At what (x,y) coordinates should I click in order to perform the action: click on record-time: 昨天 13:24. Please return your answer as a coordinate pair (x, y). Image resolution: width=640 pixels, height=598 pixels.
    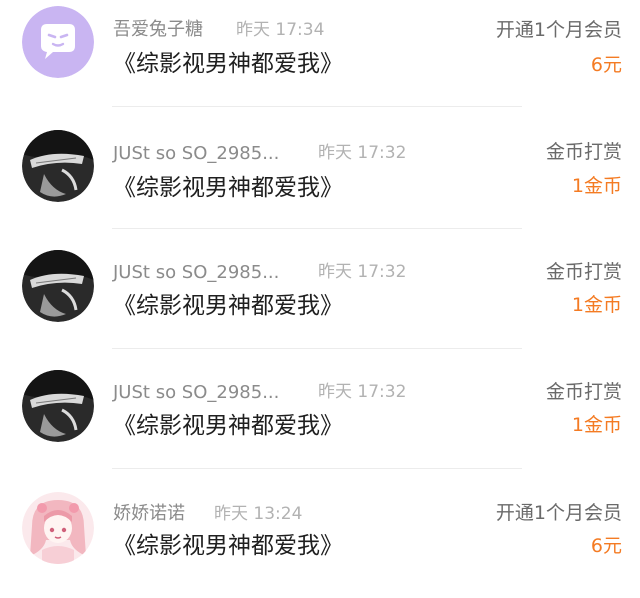
    Looking at the image, I should click on (258, 514).